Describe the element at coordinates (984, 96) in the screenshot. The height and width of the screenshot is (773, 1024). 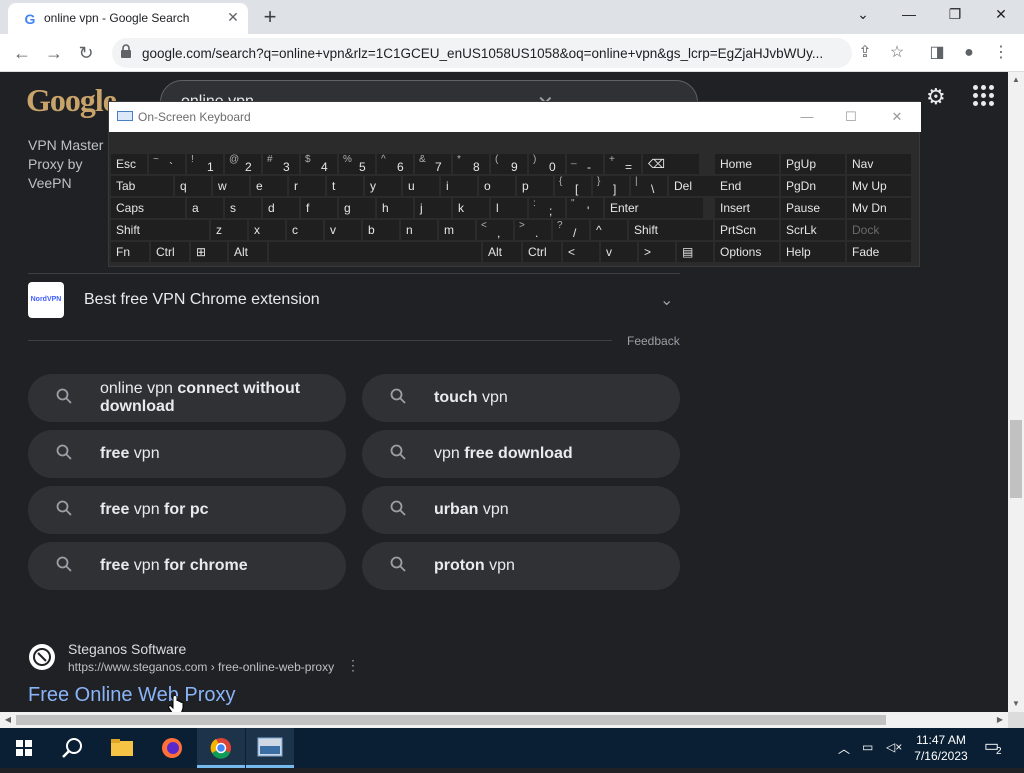
I see `google-apps-grid-icon` at that location.